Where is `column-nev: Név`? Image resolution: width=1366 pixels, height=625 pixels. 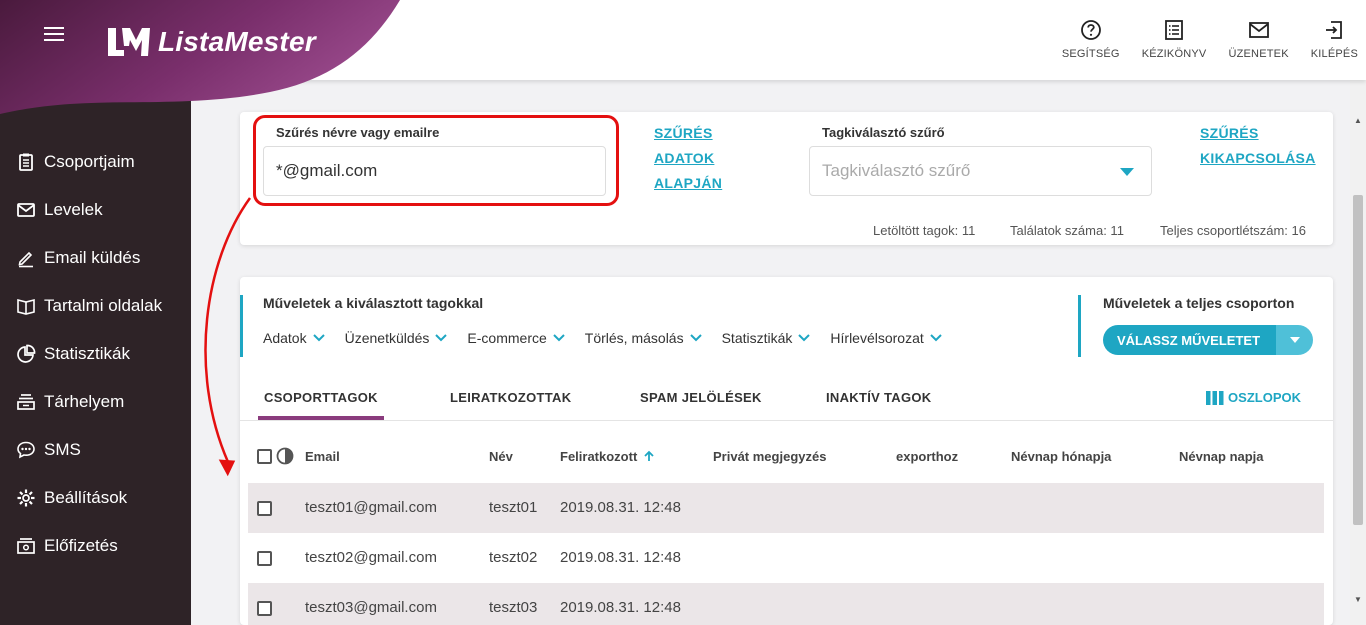 column-nev: Név is located at coordinates (501, 456).